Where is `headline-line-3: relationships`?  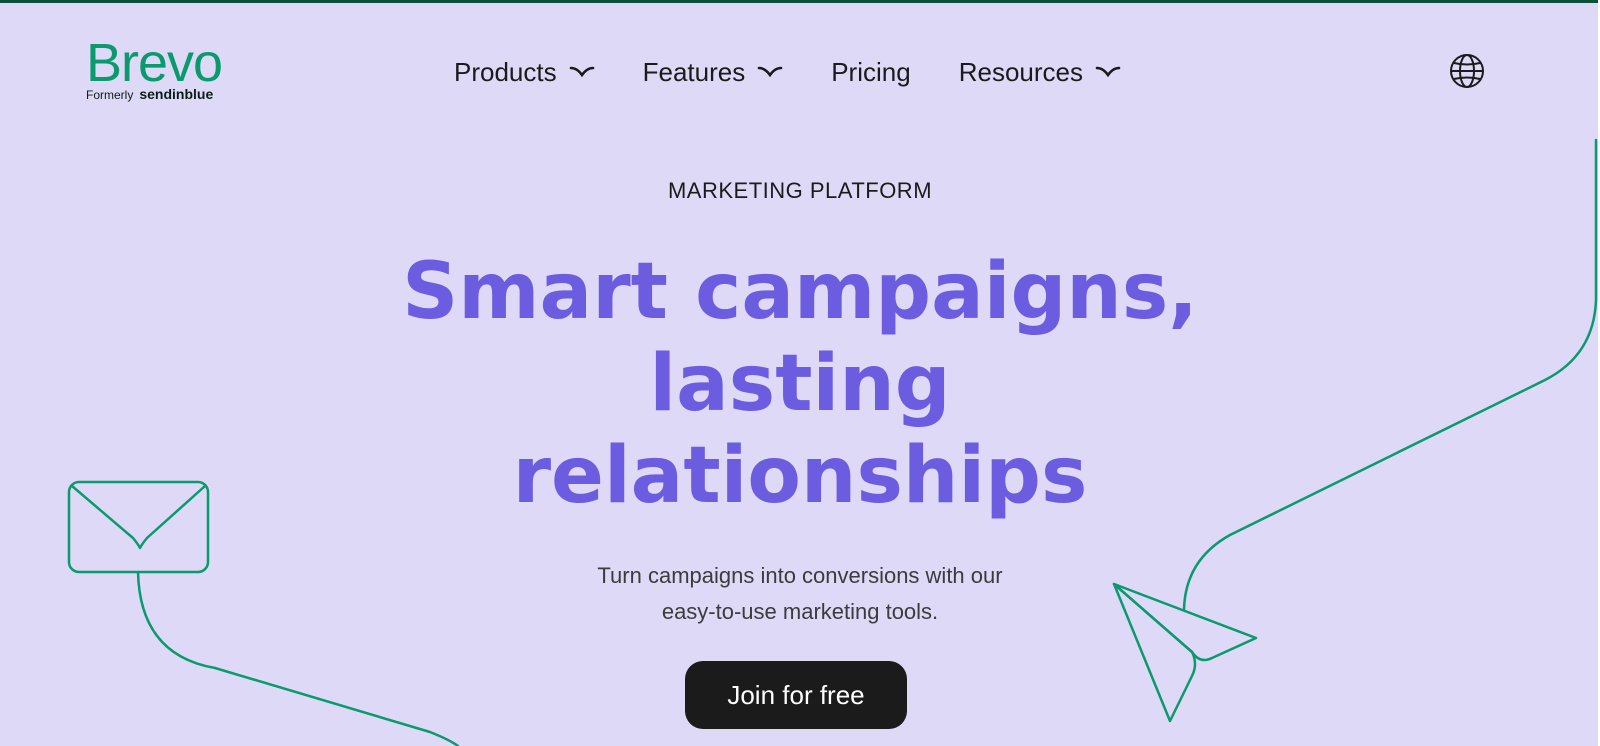 headline-line-3: relationships is located at coordinates (800, 476).